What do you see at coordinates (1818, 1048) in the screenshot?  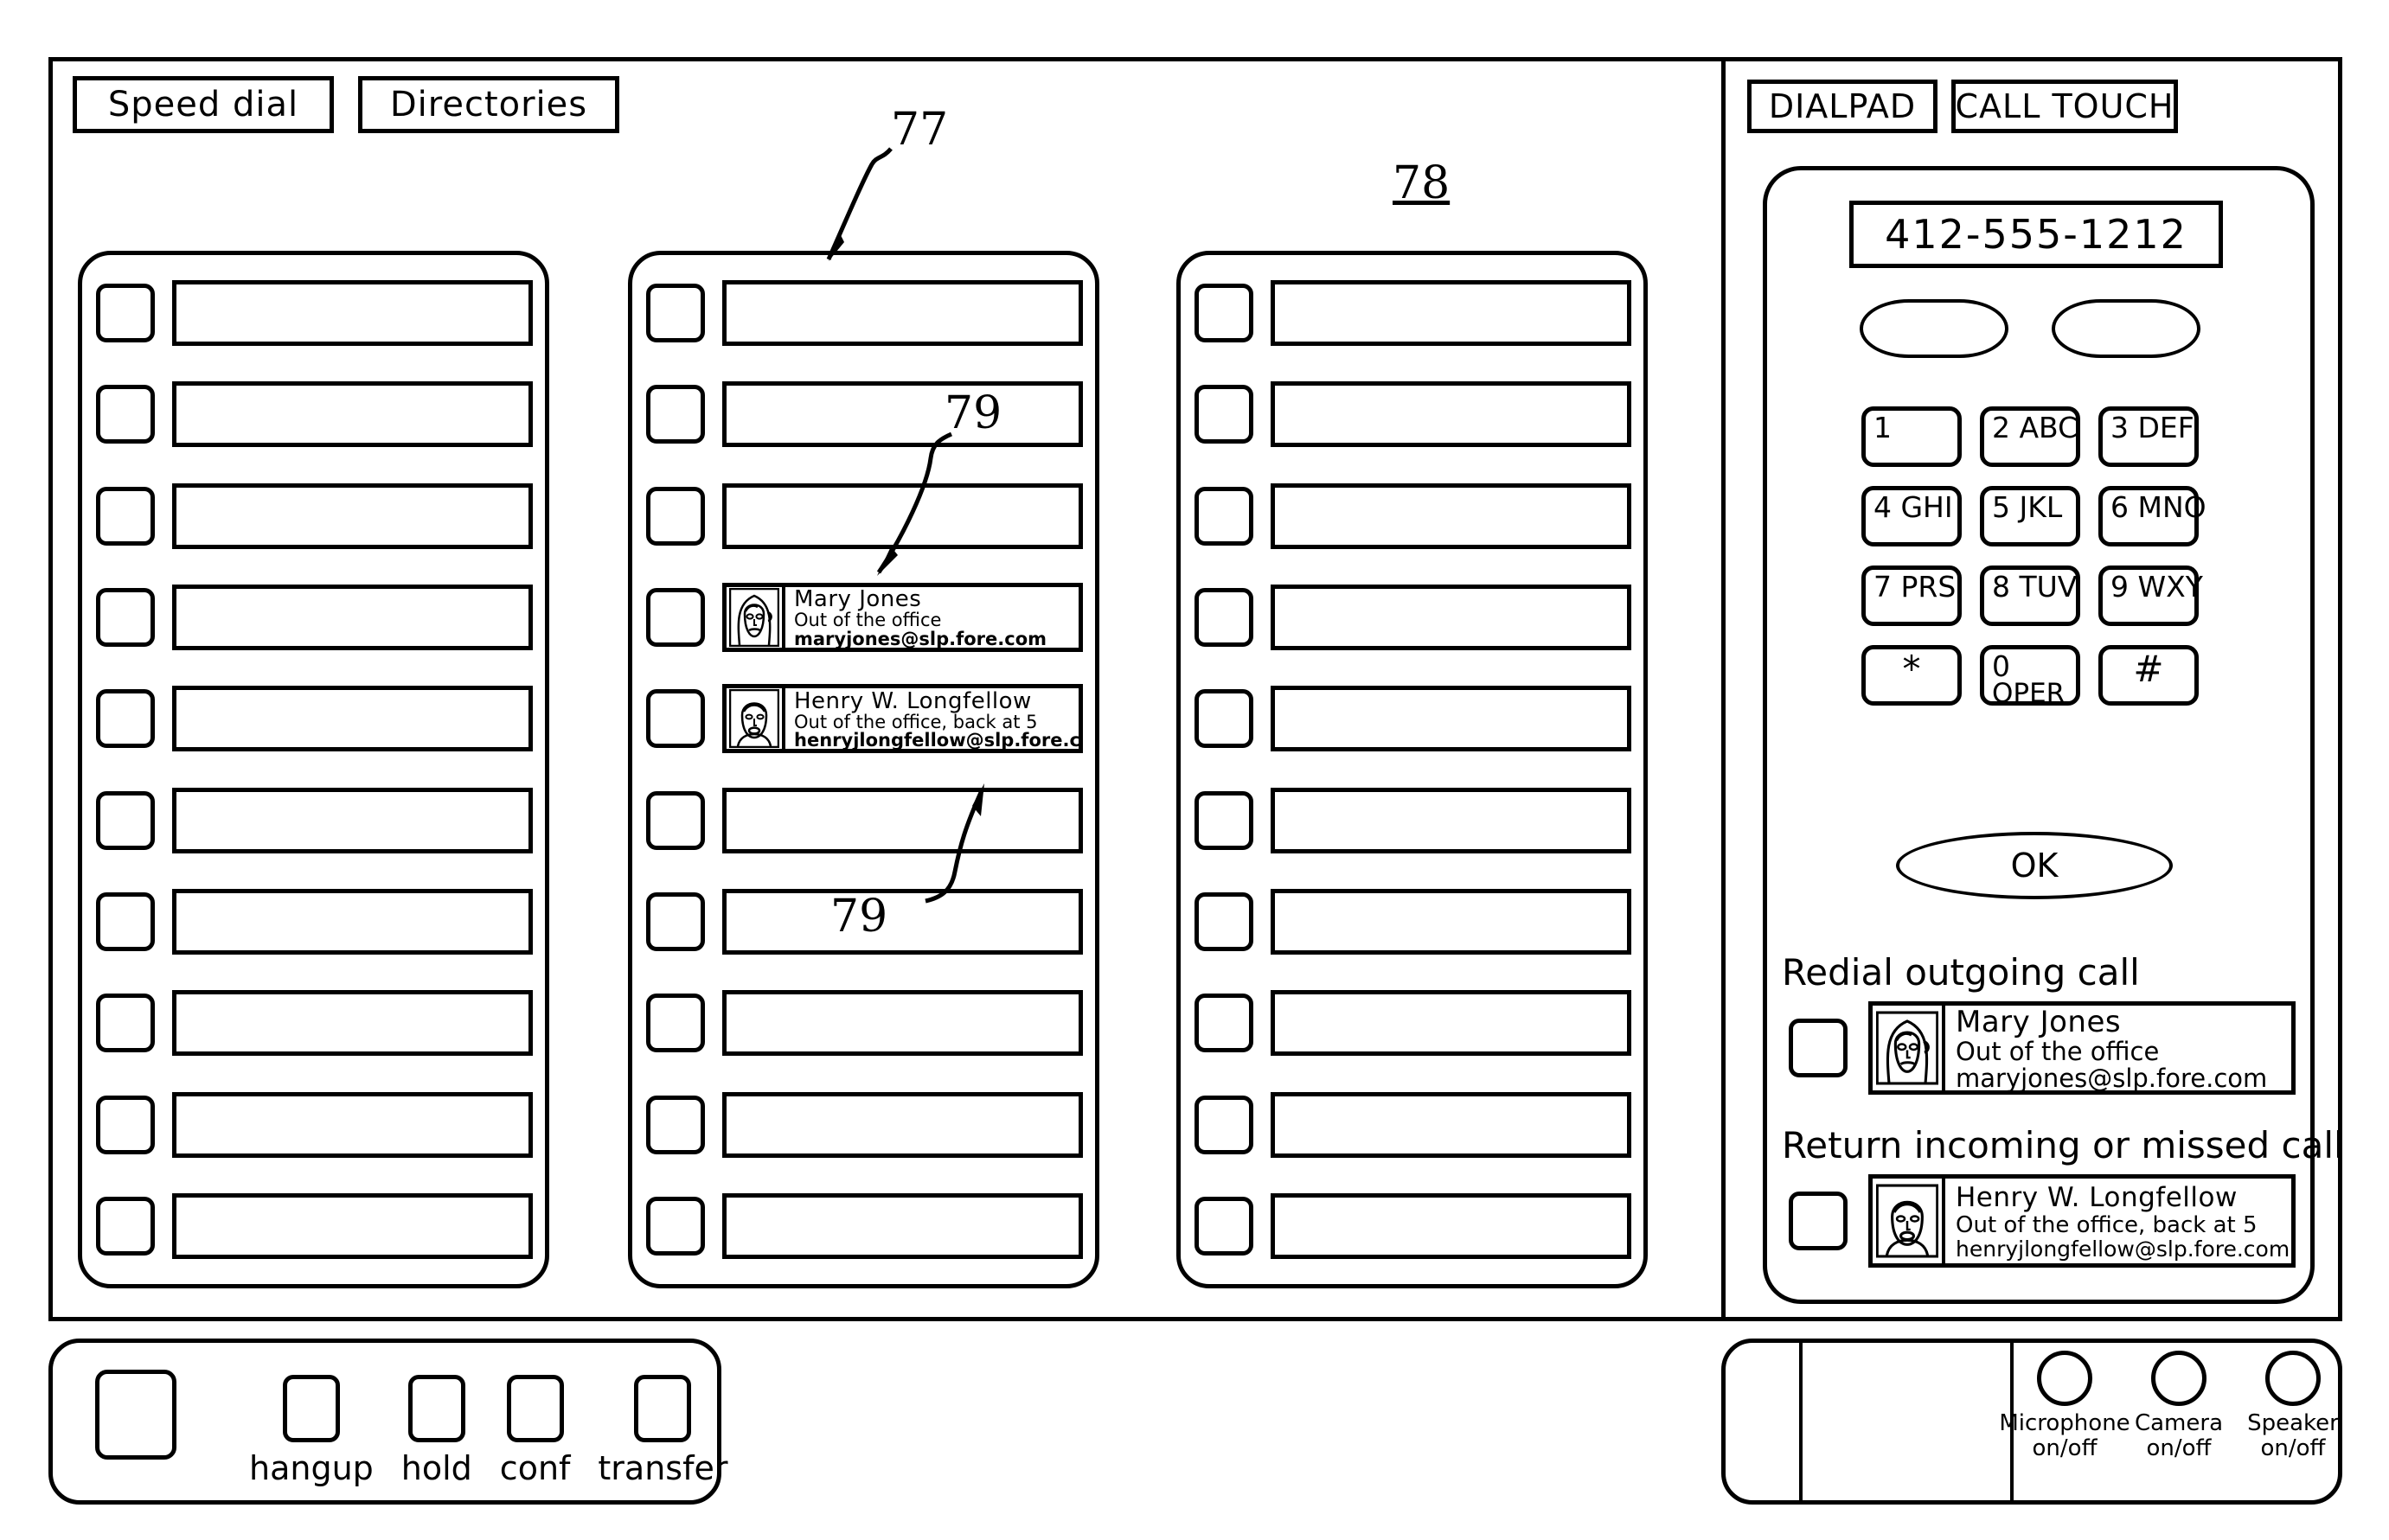 I see `redial-checkbox` at bounding box center [1818, 1048].